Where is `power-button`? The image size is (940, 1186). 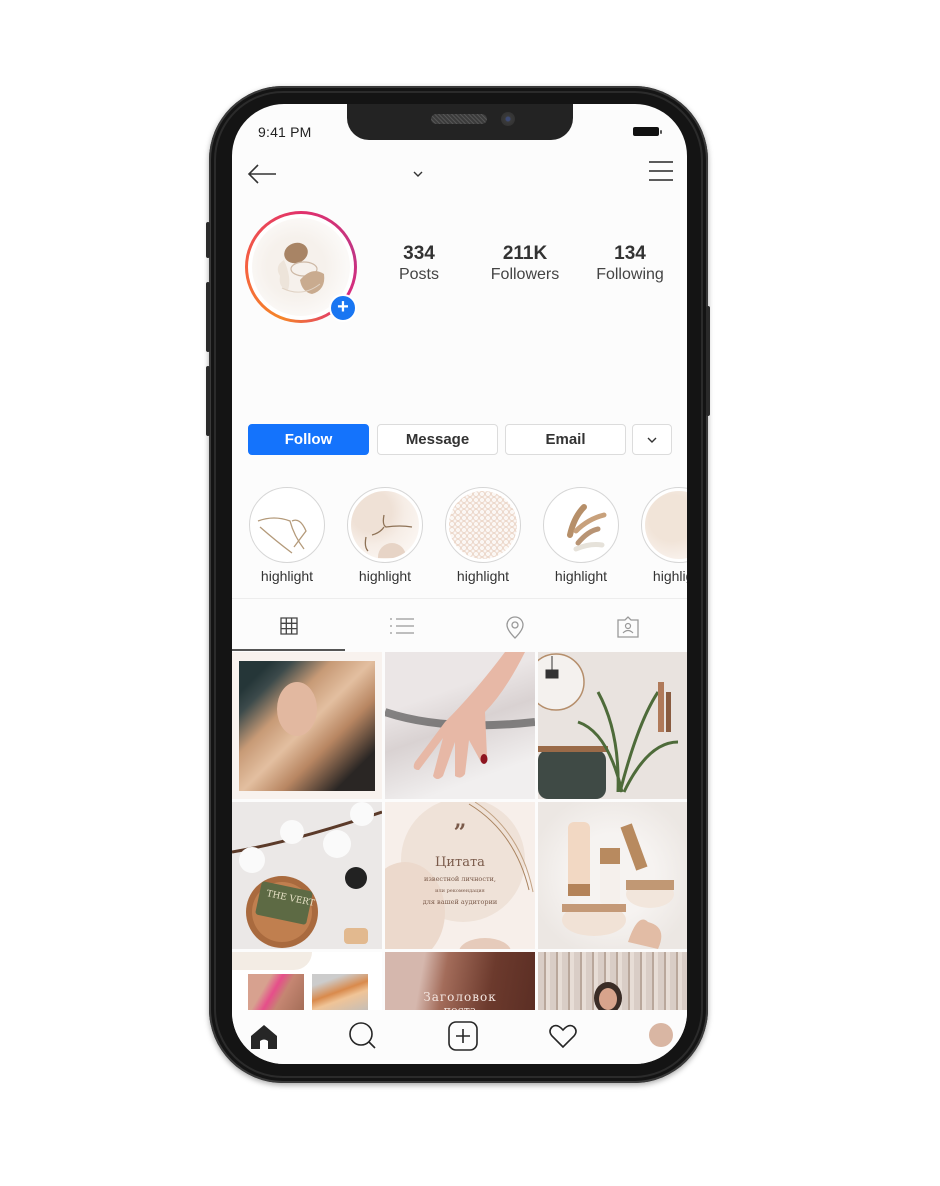
power-button is located at coordinates (708, 361).